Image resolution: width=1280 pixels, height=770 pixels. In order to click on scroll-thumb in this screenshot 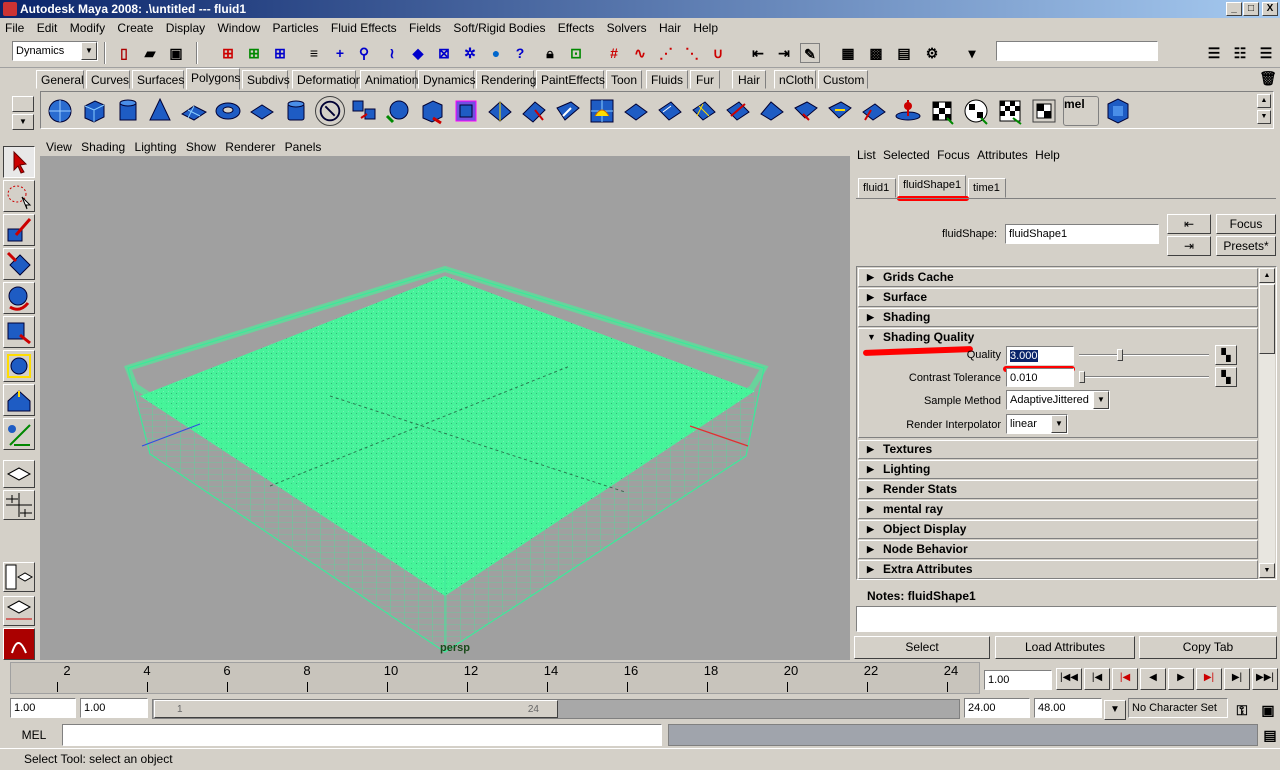, I will do `click(1267, 319)`.